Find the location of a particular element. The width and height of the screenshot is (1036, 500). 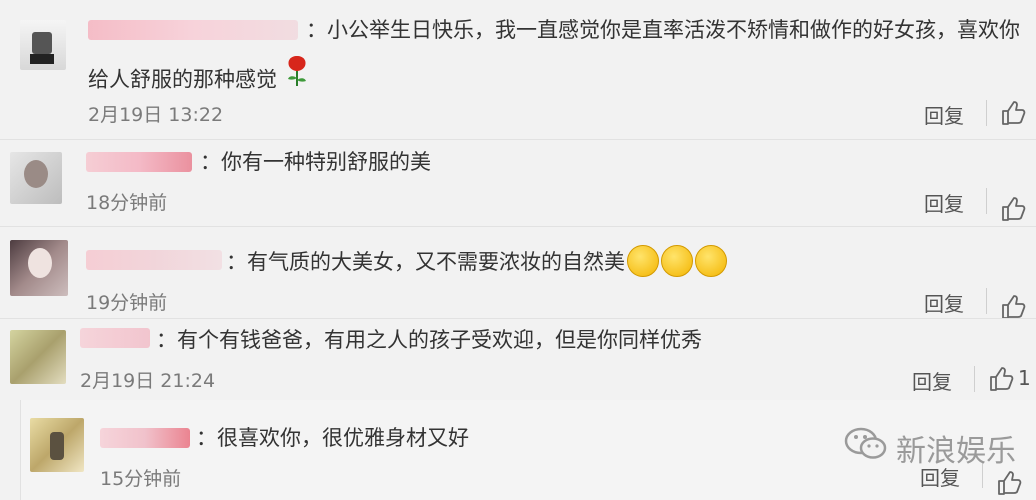

comment-time: 18分钟前 is located at coordinates (127, 203).